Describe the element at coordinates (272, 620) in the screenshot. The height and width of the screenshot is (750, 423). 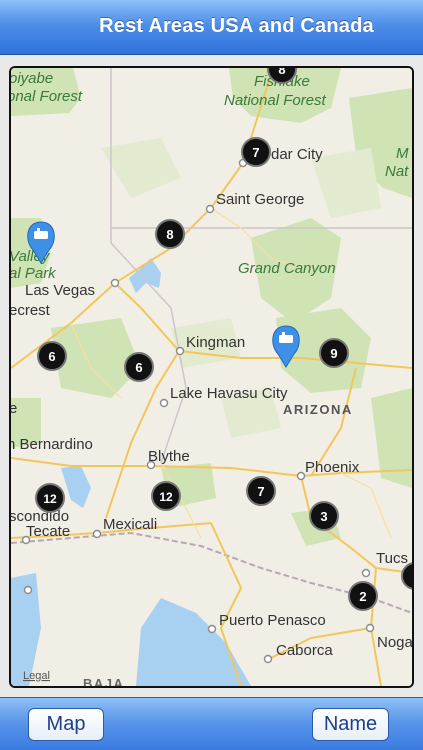
I see `label-puerto-penasco: Puerto Penasco` at that location.